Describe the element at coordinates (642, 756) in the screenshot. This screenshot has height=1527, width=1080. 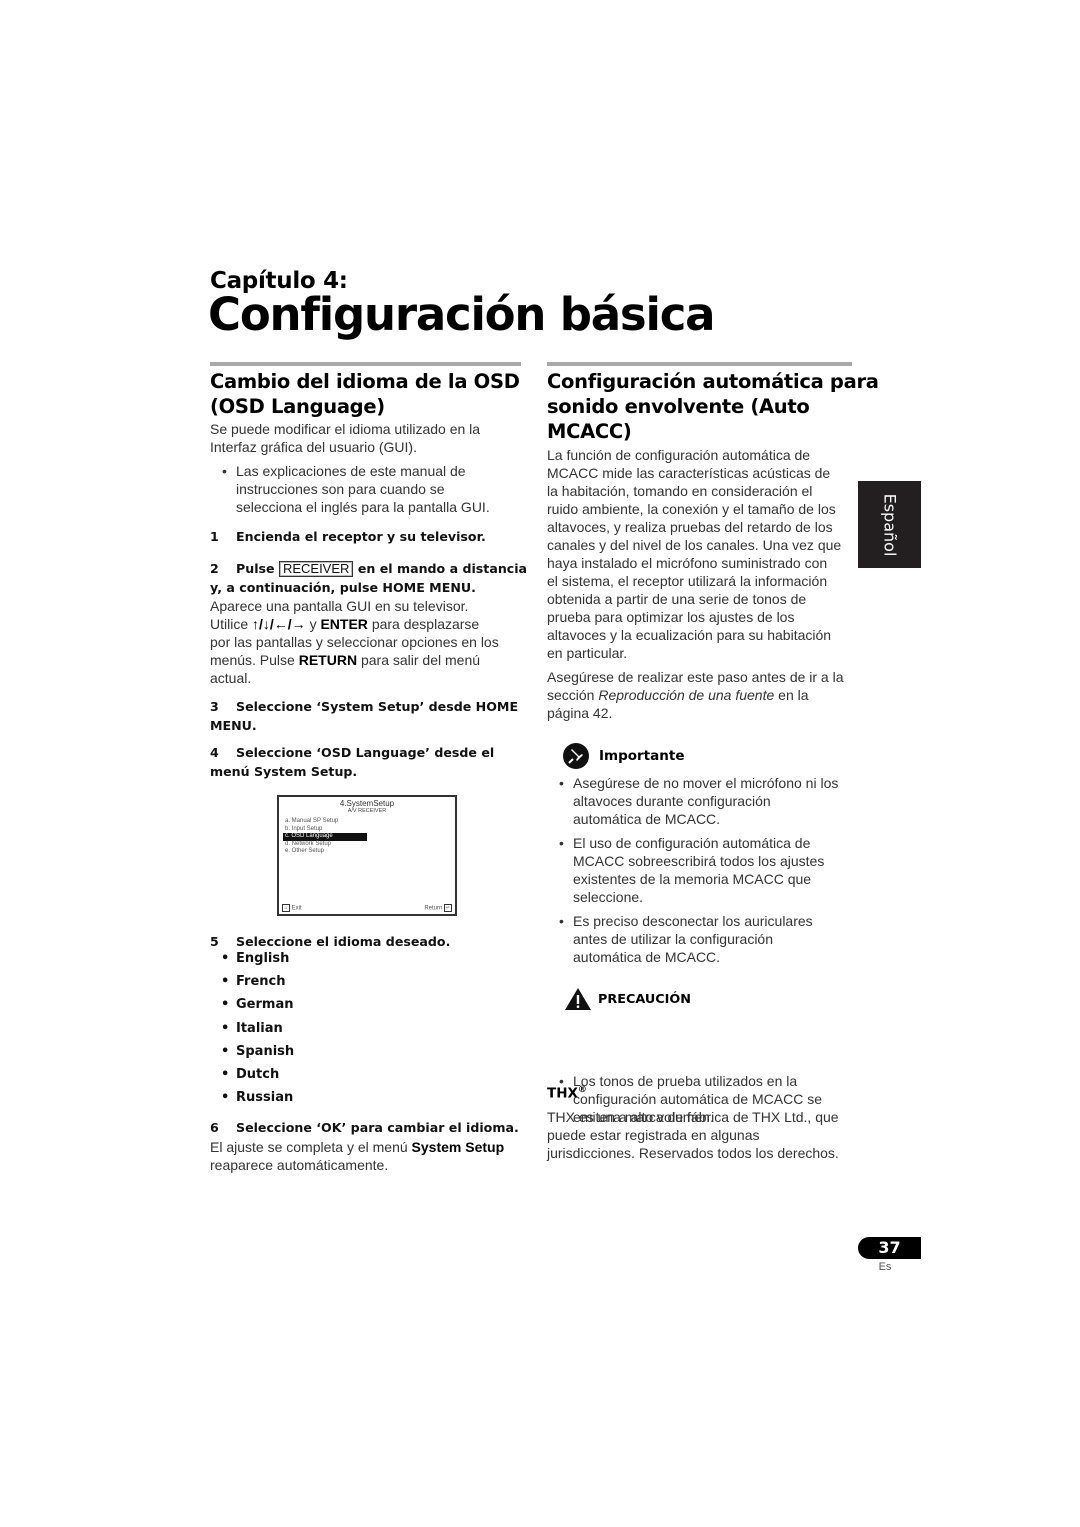
I see `important-label: Importante` at that location.